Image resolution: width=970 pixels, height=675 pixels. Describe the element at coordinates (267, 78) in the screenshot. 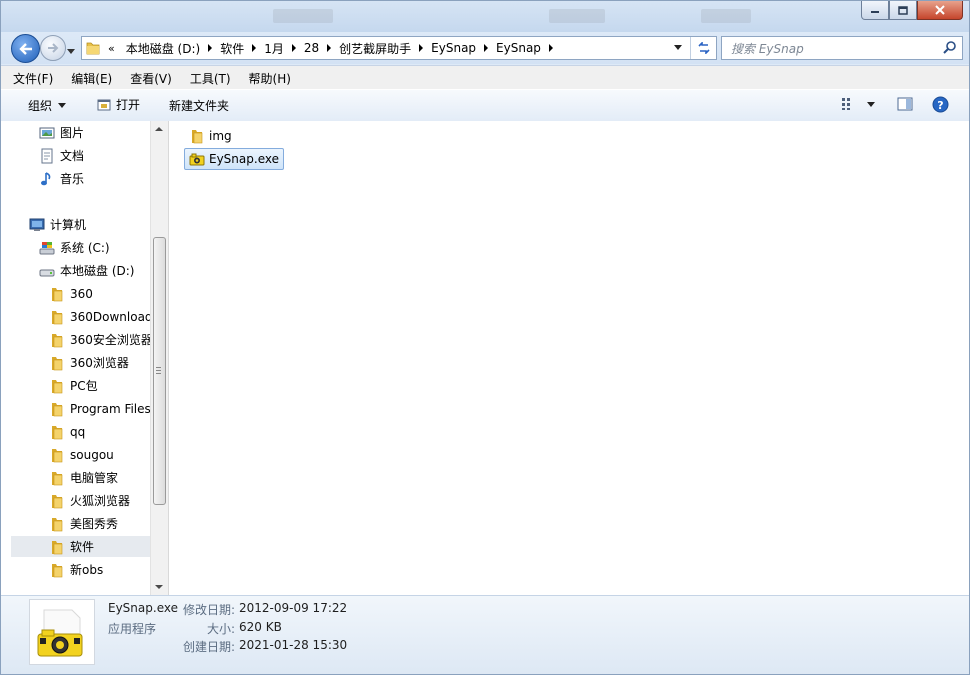

I see `menu-help: 帮助(H)` at that location.